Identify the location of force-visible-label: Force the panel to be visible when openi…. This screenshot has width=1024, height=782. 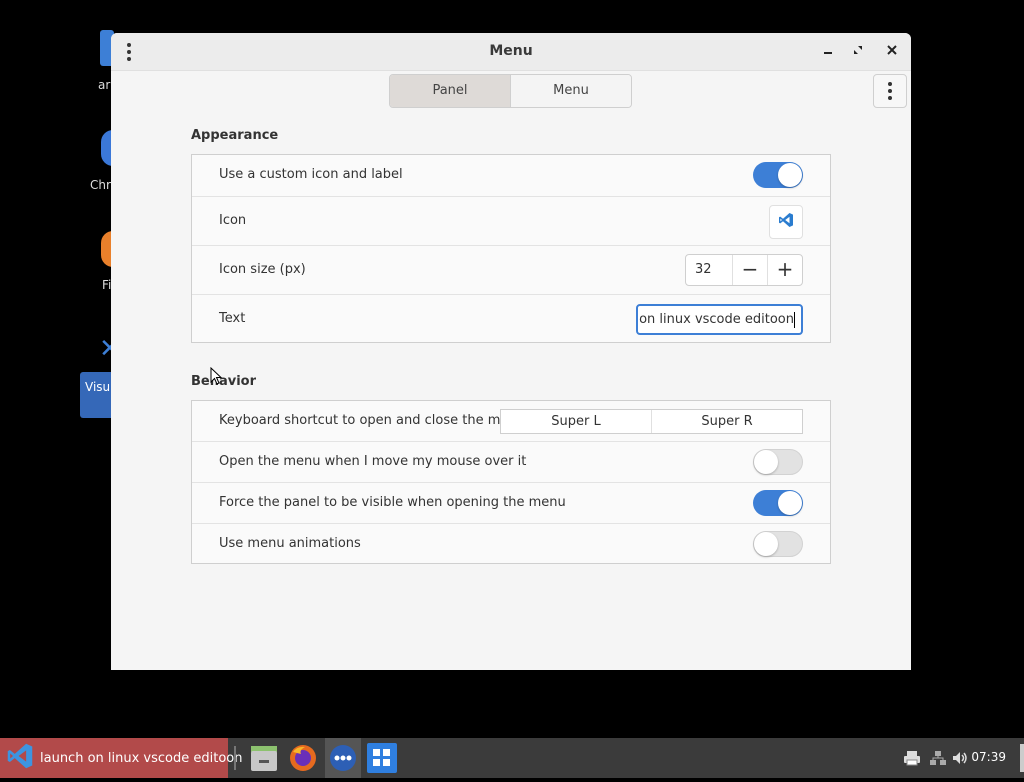
(392, 502).